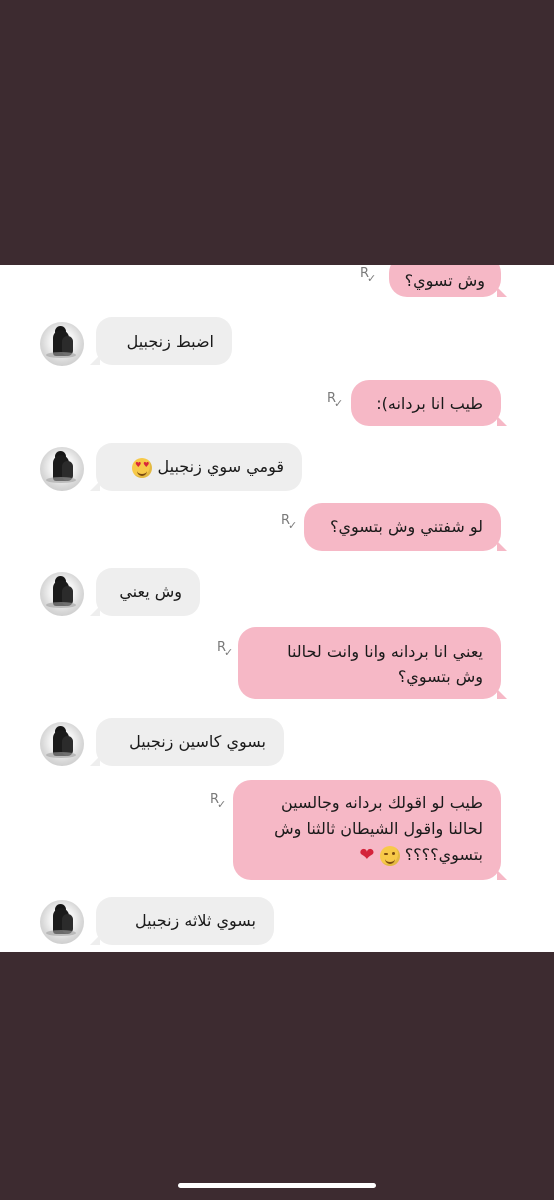  I want to click on message-text: طيب انا بردانه):, so click(429, 403).